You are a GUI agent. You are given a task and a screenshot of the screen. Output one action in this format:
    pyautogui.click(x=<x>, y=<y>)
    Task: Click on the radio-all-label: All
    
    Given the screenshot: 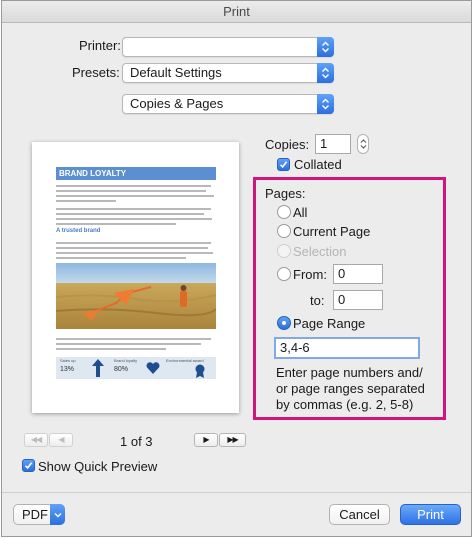 What is the action you would take?
    pyautogui.click(x=300, y=212)
    